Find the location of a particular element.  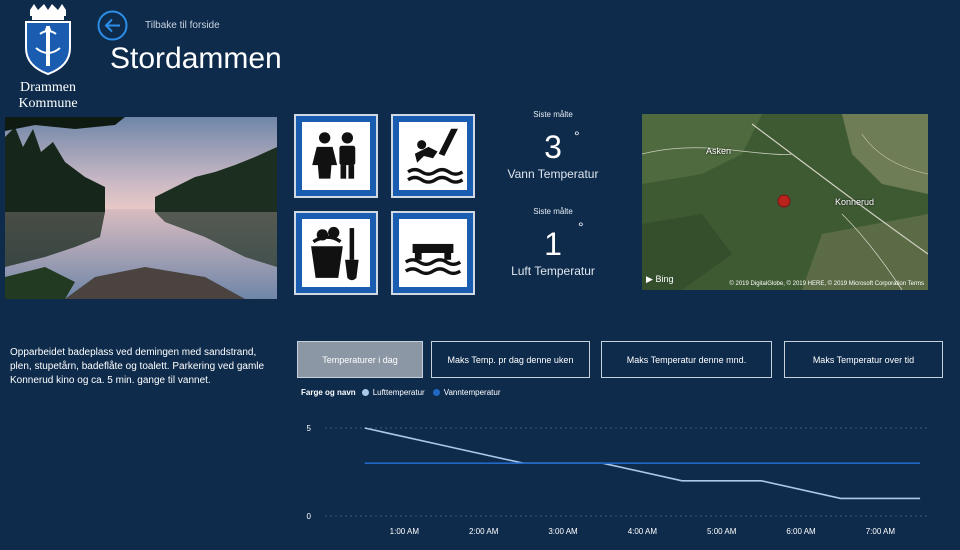

legend-air-label: Lufttemperatur is located at coordinates (399, 392).